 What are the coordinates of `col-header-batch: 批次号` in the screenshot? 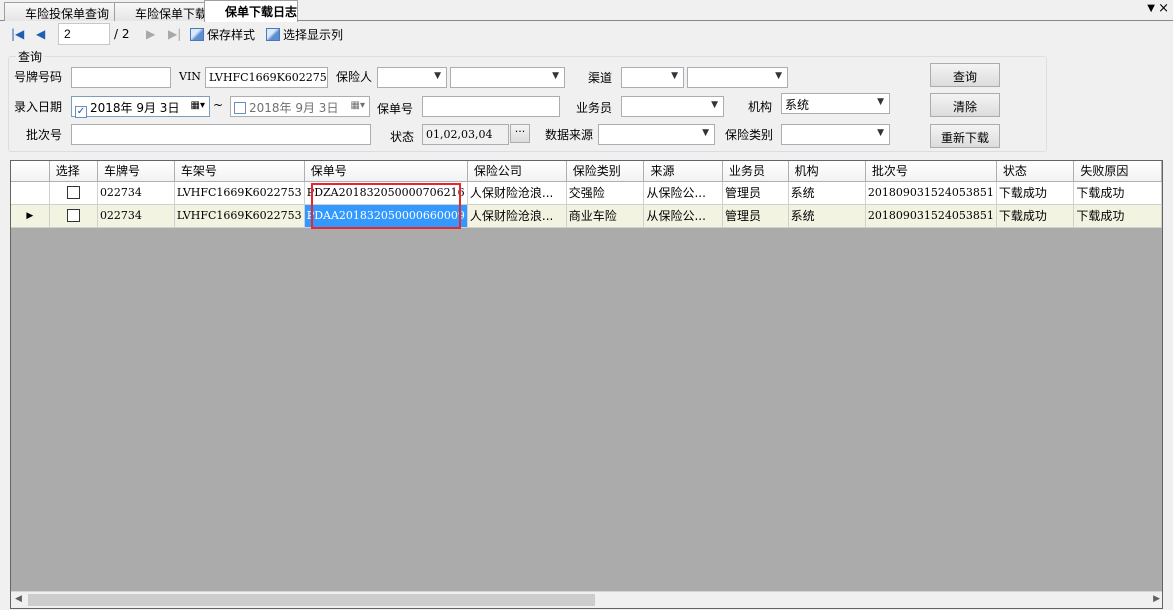 It's located at (931, 171).